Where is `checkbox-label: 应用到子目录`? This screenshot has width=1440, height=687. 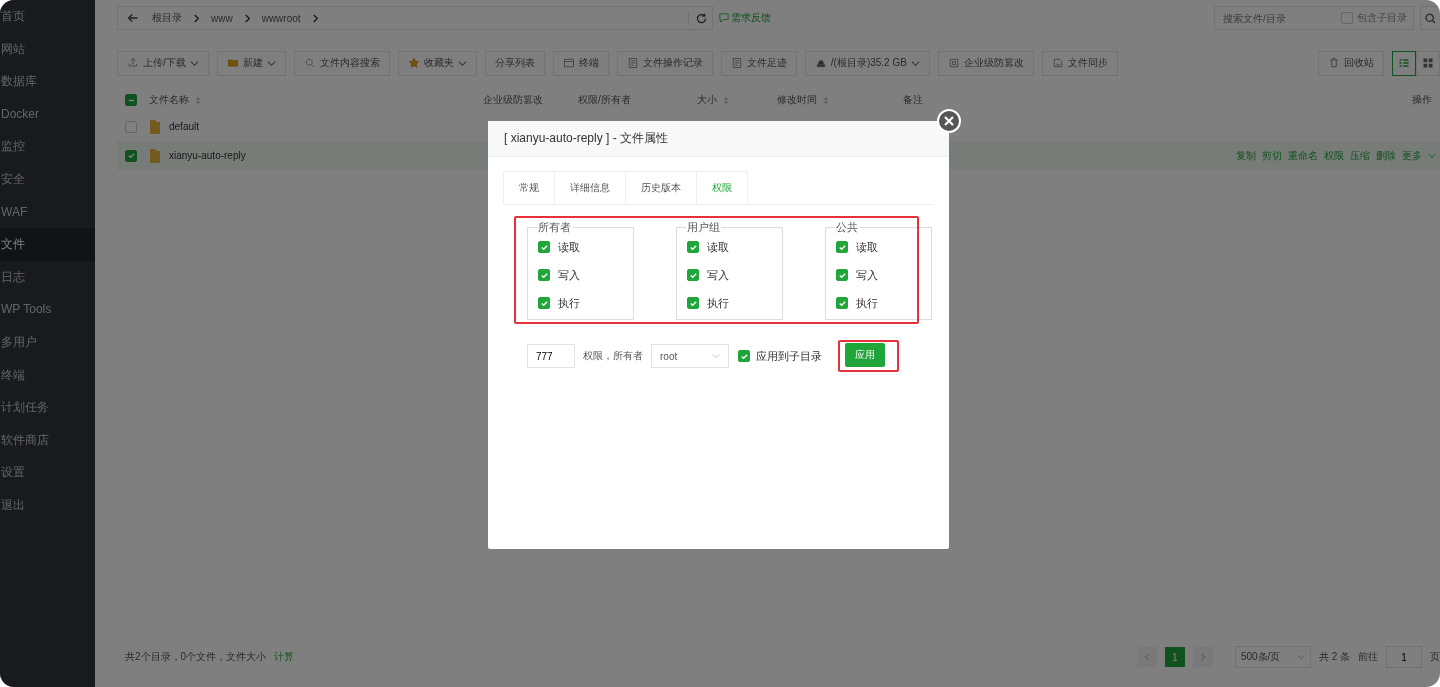 checkbox-label: 应用到子目录 is located at coordinates (789, 356).